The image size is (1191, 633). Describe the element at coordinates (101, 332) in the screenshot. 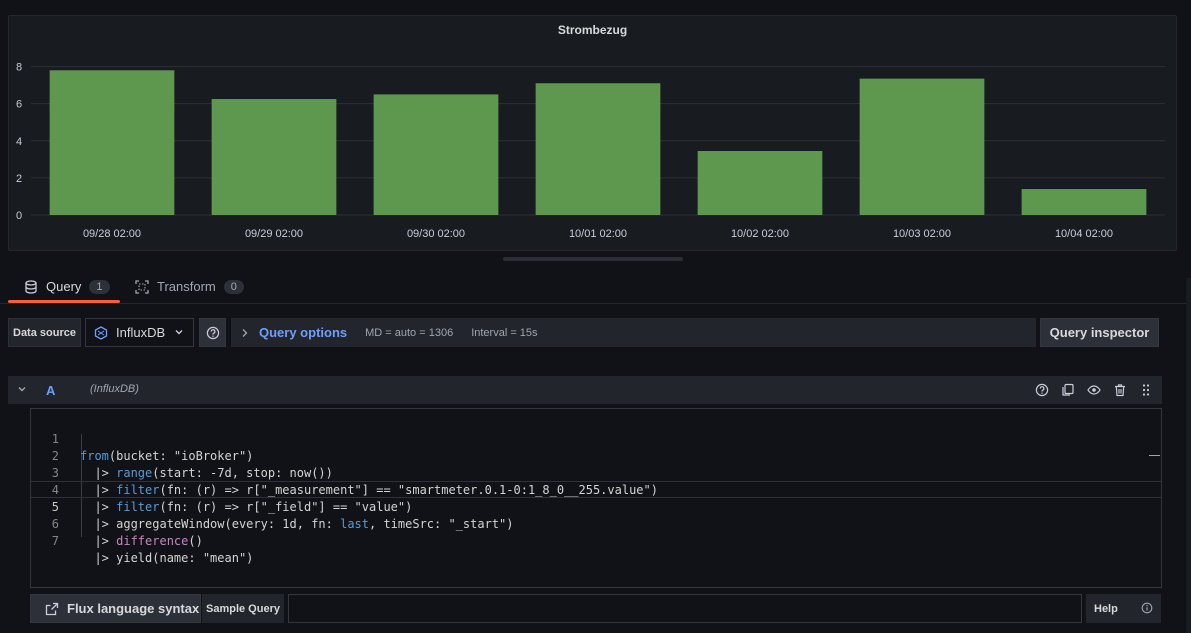

I see `influxdb-icon` at that location.